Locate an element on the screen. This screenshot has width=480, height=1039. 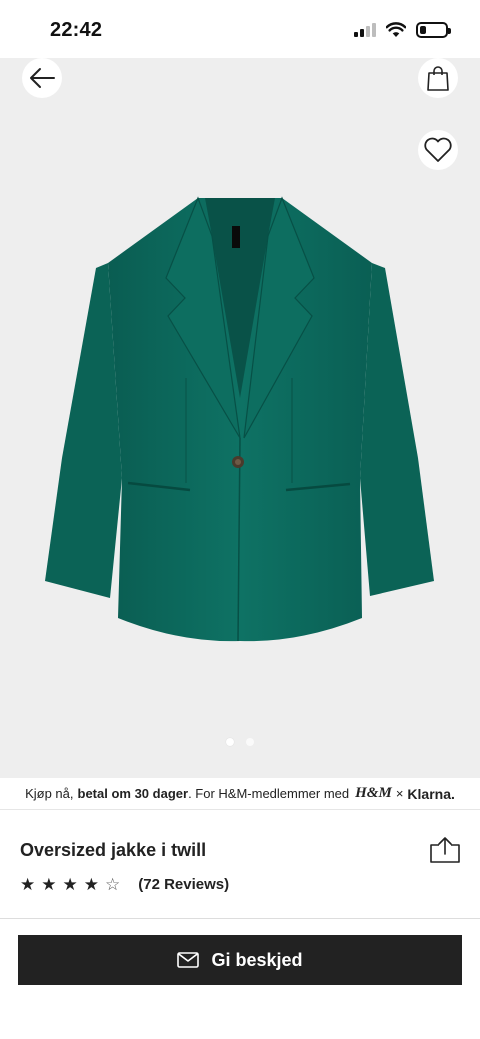
battery-icon is located at coordinates (433, 30).